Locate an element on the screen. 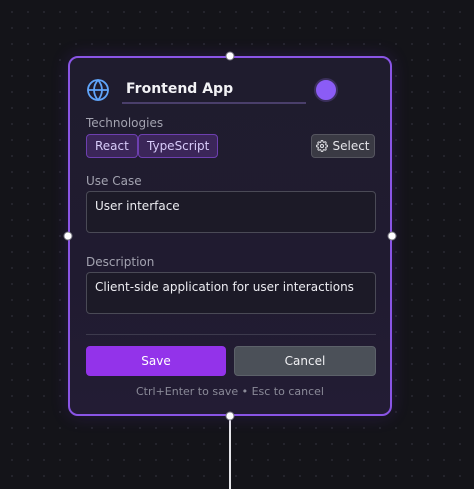 The width and height of the screenshot is (474, 489). connection-handle-right is located at coordinates (392, 236).